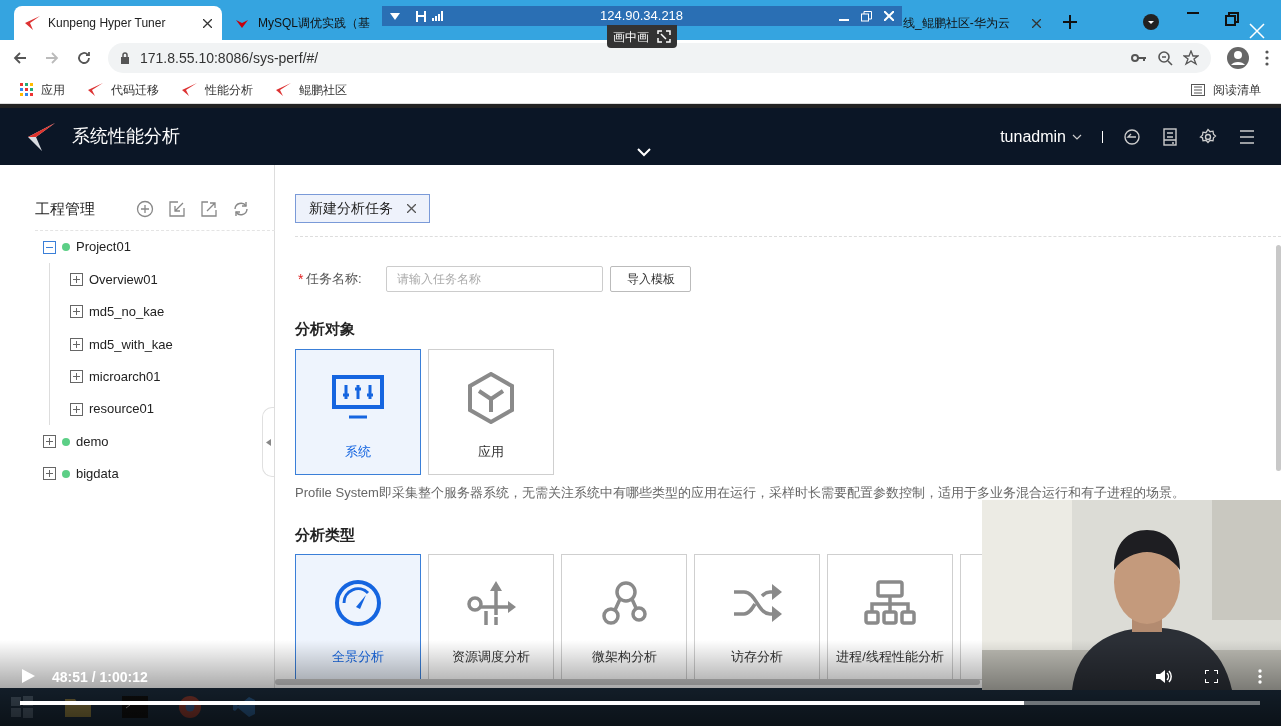 Image resolution: width=1281 pixels, height=726 pixels. Describe the element at coordinates (217, 89) in the screenshot. I see `bookmark: 性能分析` at that location.